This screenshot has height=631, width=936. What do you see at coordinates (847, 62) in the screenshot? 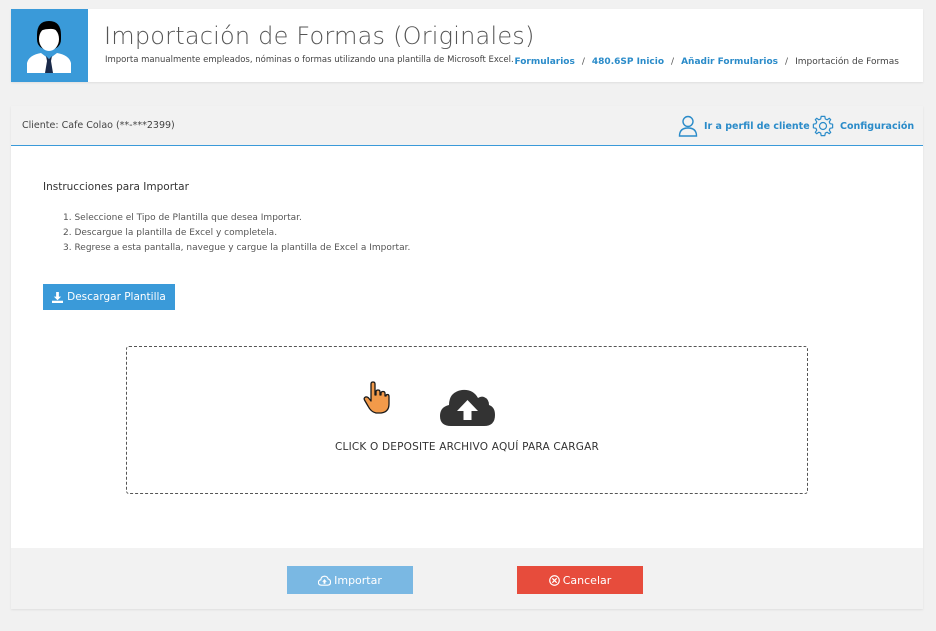
I see `breadcrumb-current: Importación de Formas` at bounding box center [847, 62].